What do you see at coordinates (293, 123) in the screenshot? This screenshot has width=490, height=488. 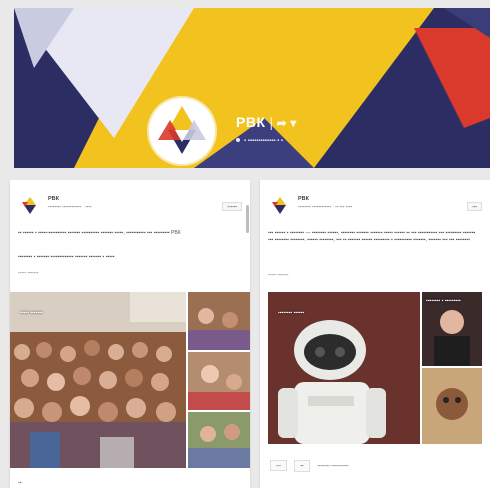 I see `dropdown-icon: ▾` at bounding box center [293, 123].